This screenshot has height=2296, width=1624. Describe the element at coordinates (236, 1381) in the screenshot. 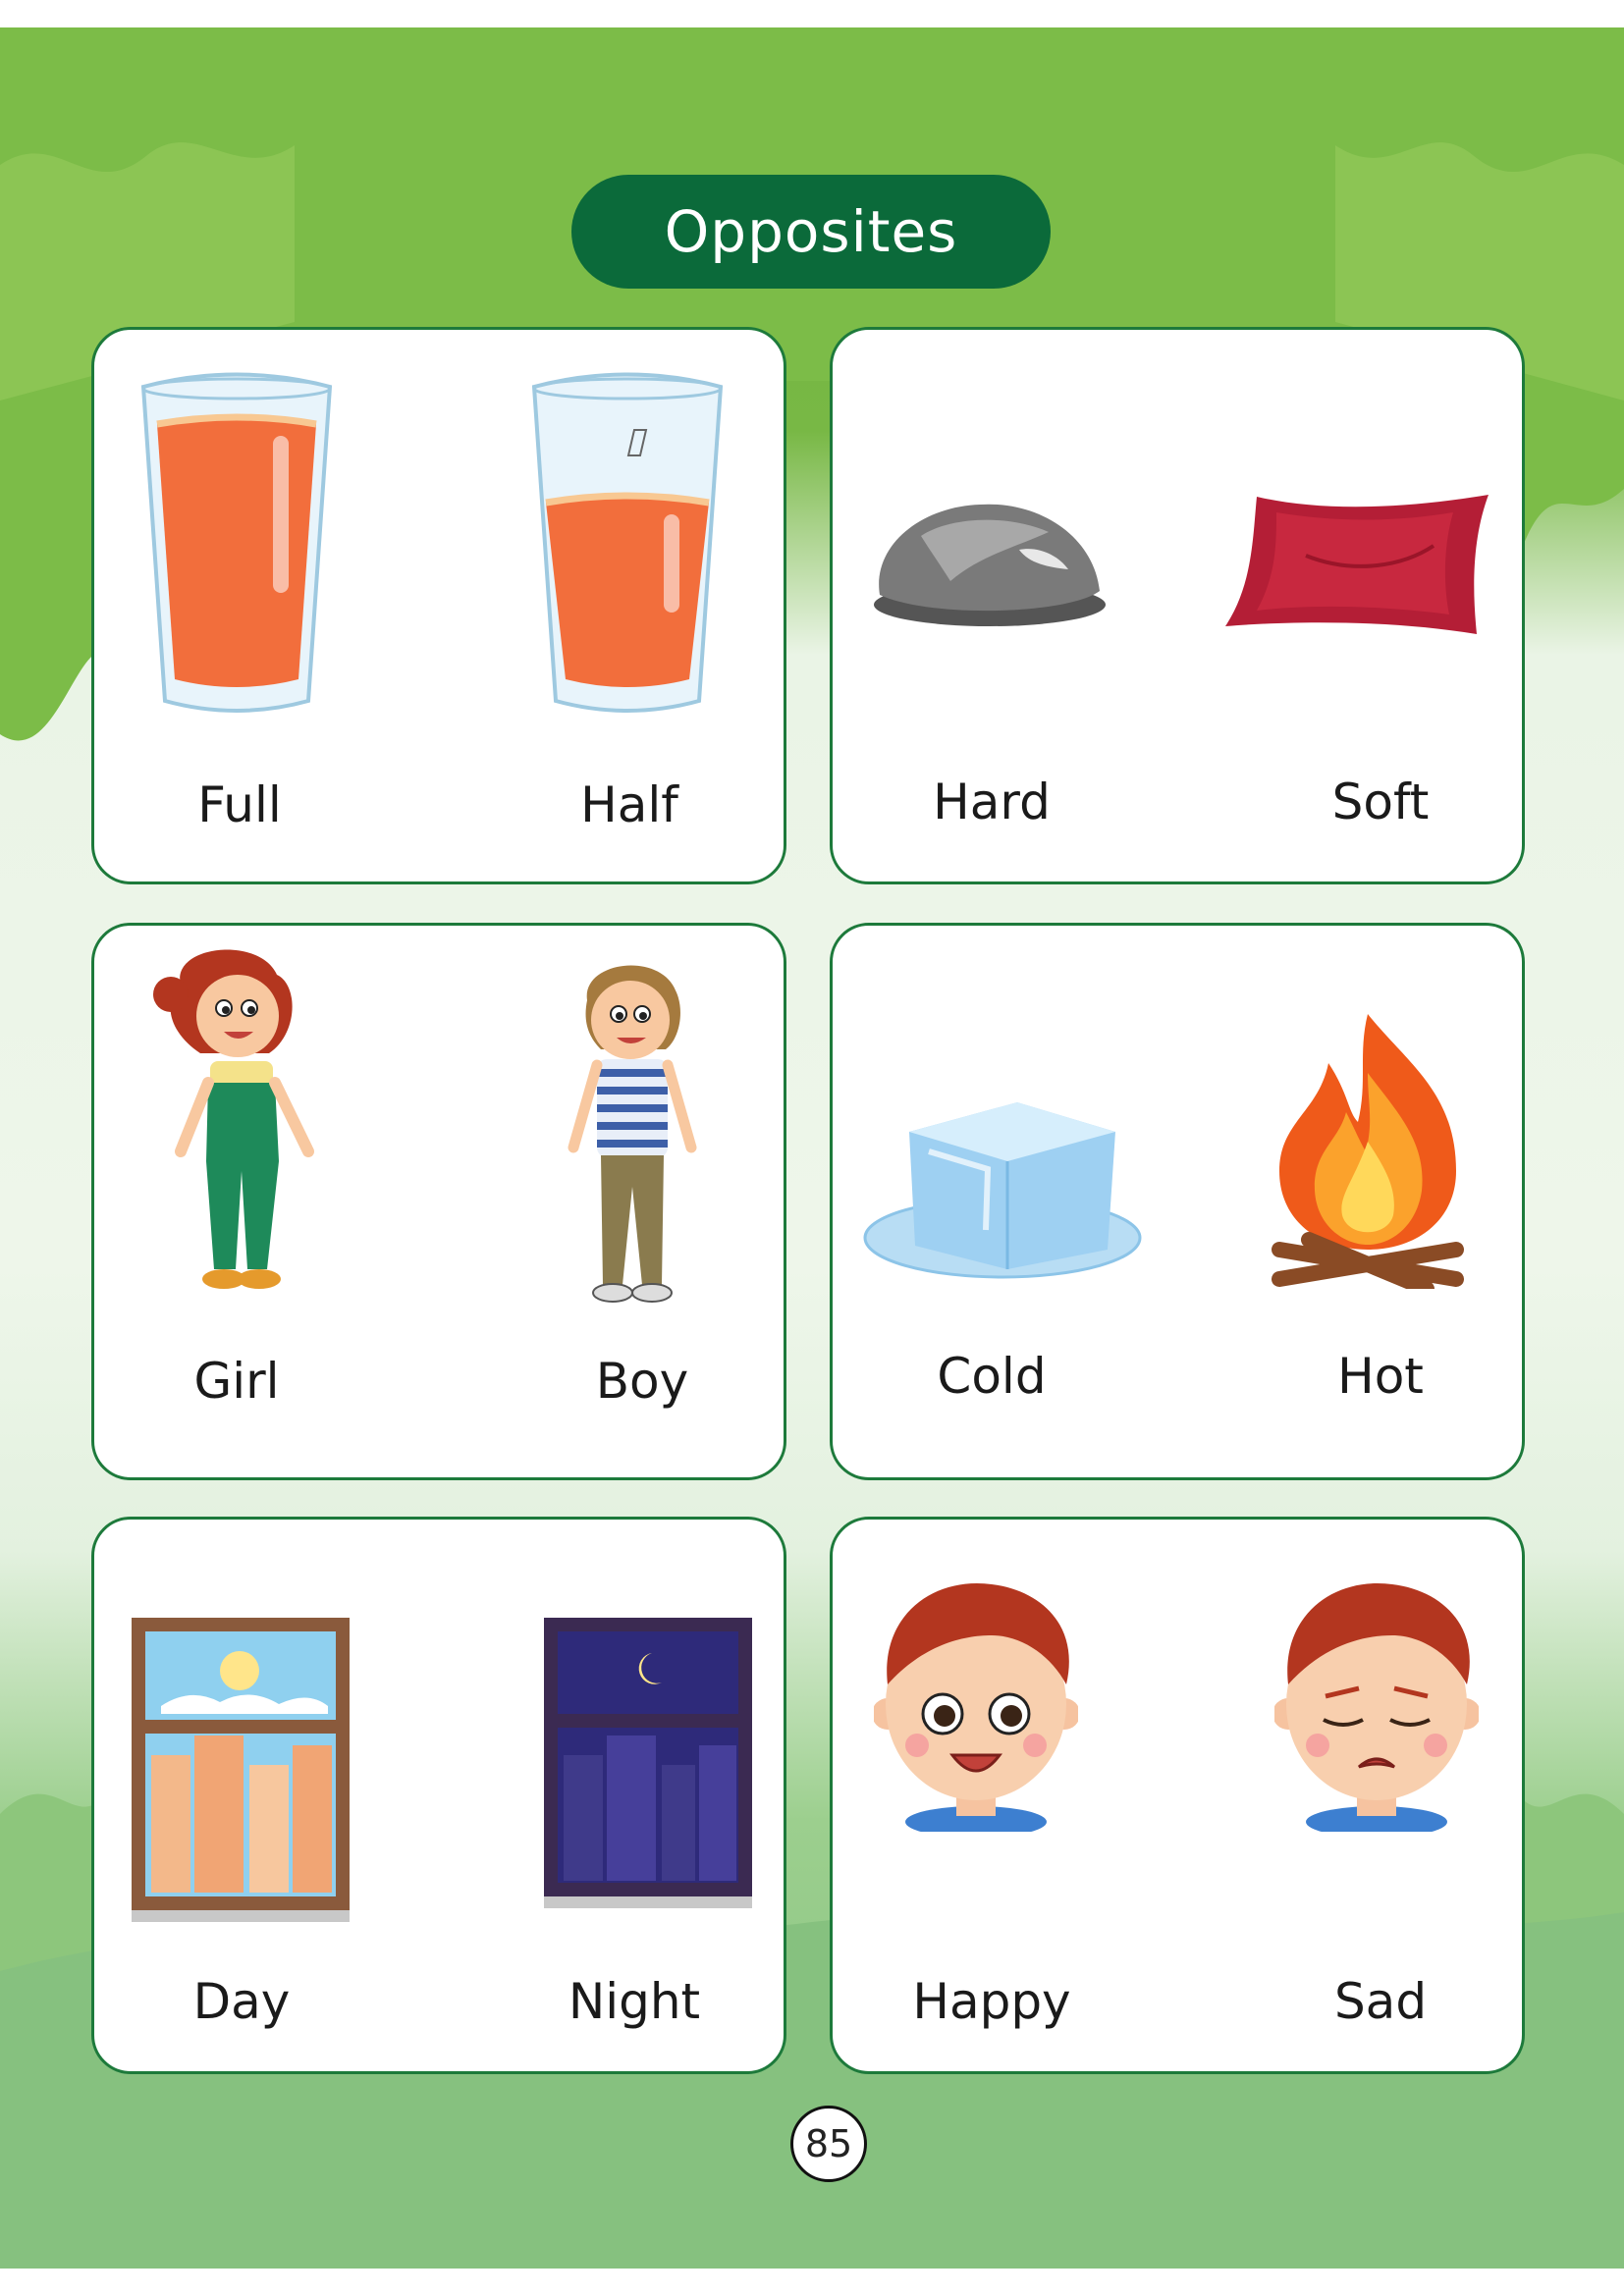

I see `word-girl: Girl` at that location.